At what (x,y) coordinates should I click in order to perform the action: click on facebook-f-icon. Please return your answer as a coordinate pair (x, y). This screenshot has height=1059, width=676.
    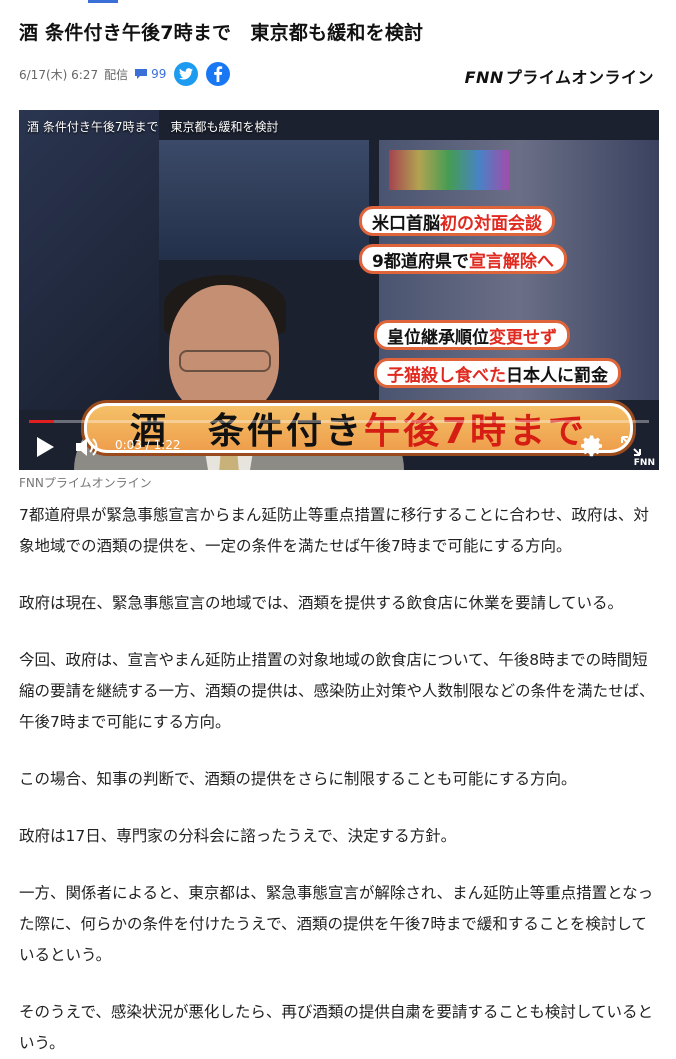
    Looking at the image, I should click on (218, 74).